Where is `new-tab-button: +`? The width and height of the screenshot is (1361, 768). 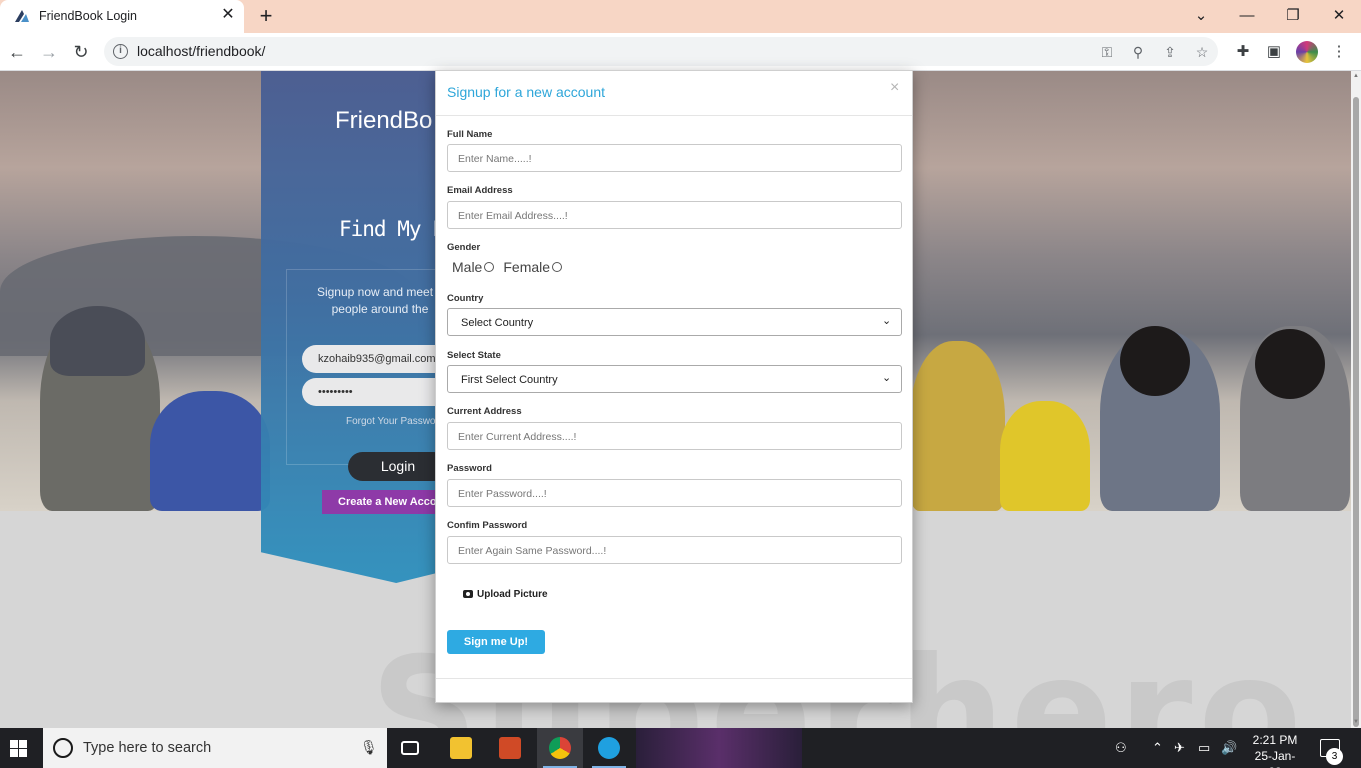
new-tab-button: + is located at coordinates (266, 16).